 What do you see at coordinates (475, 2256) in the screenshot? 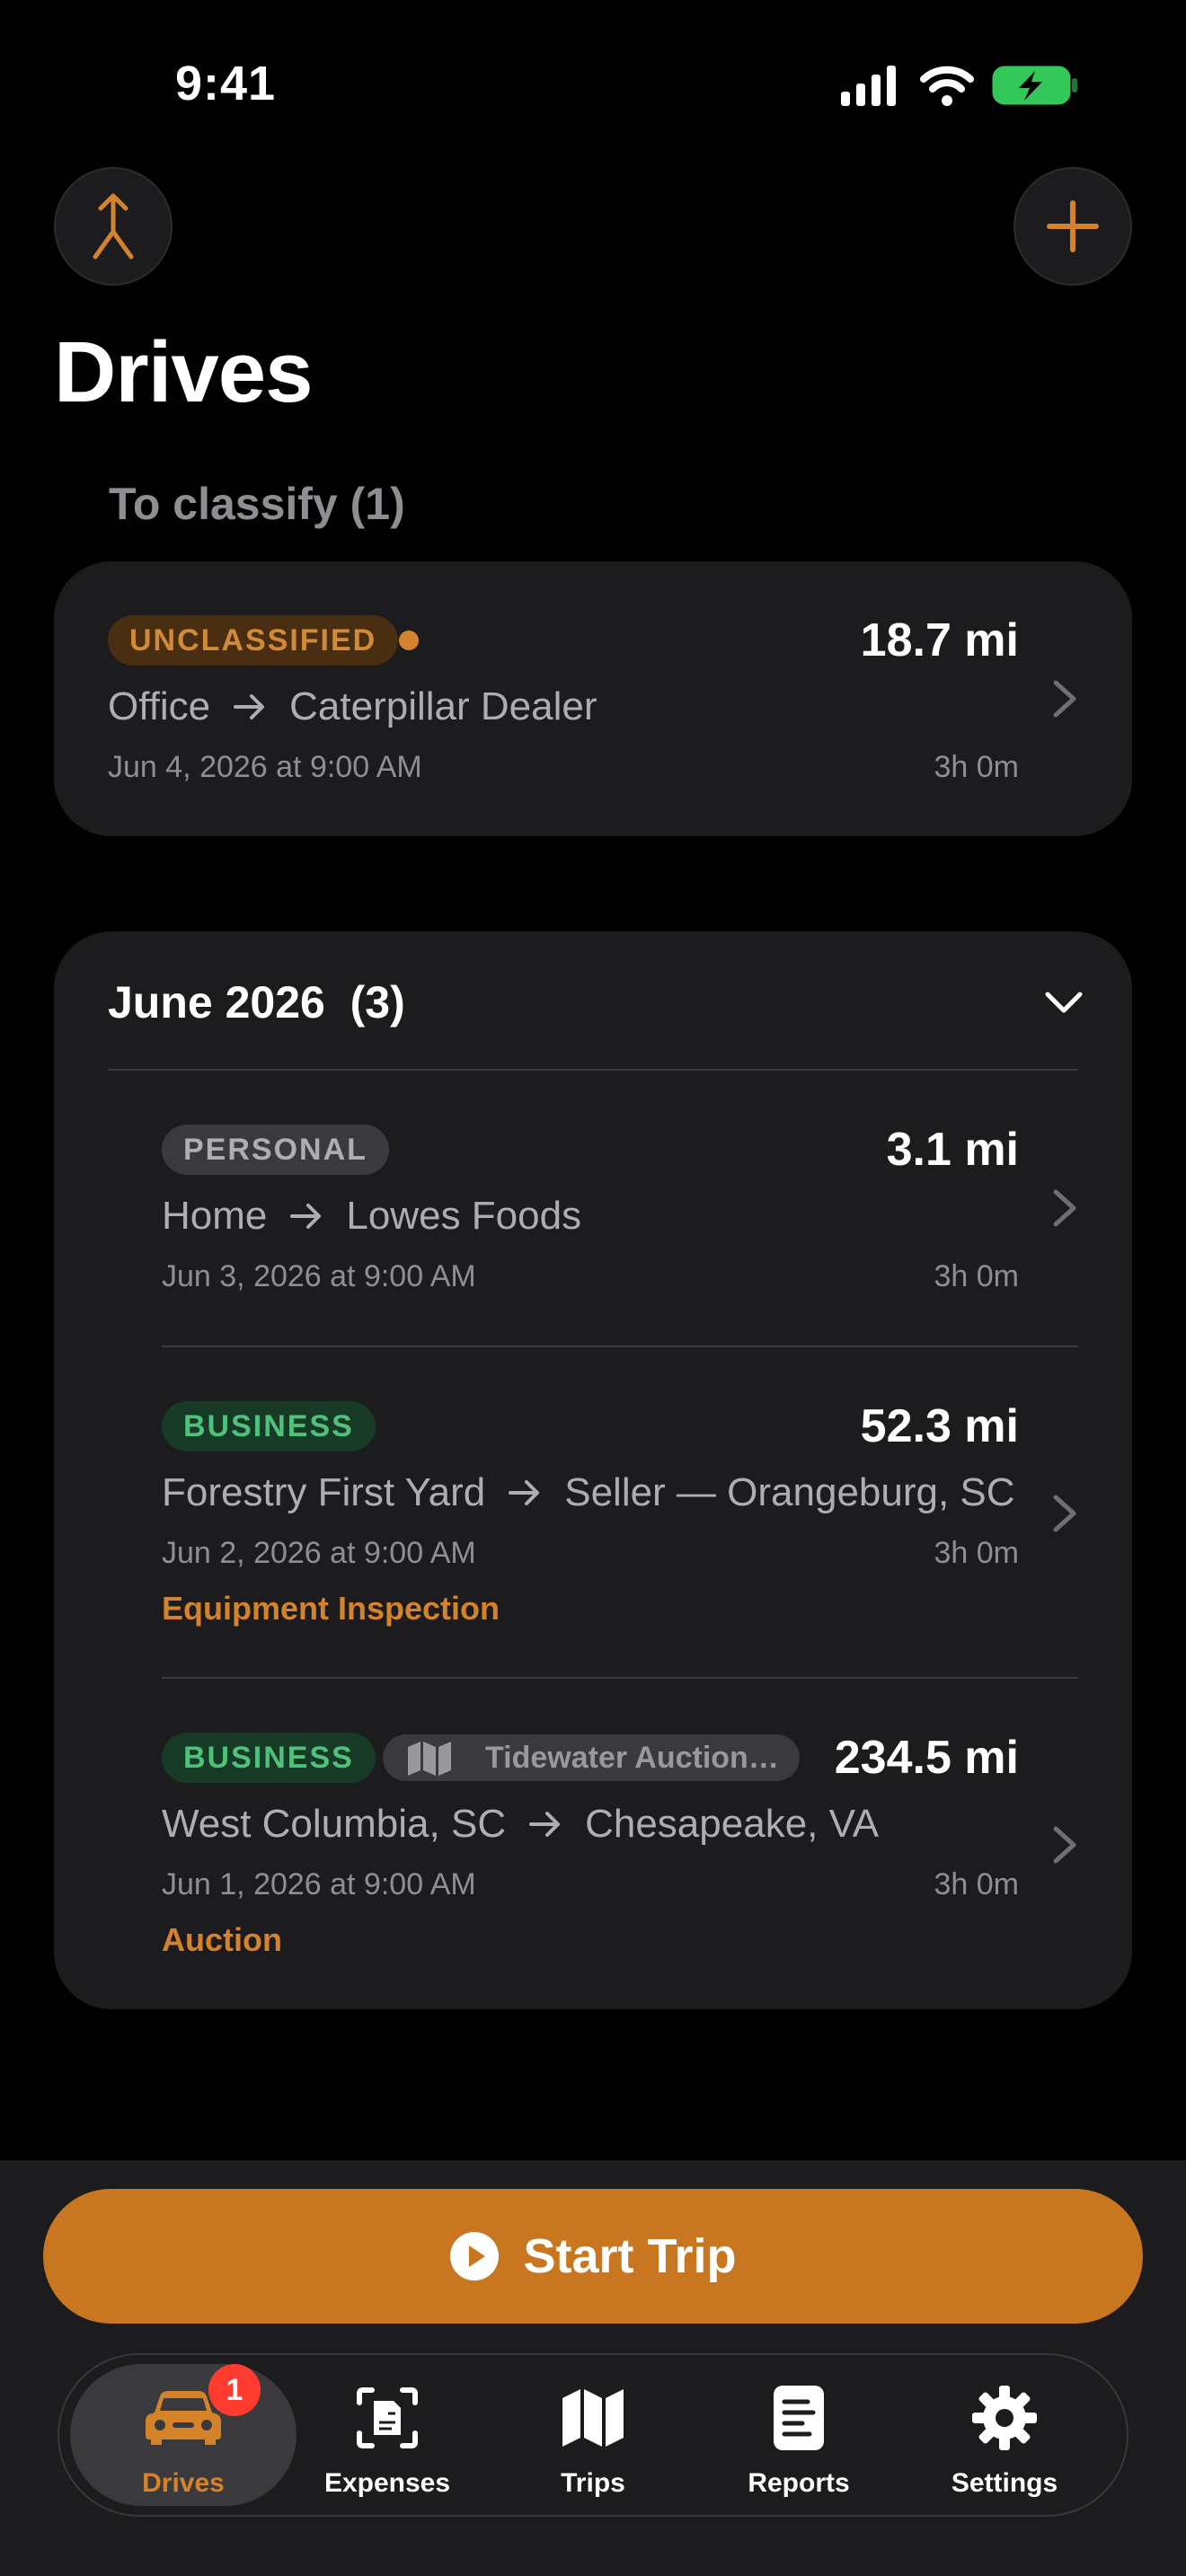
I see `play-icon` at bounding box center [475, 2256].